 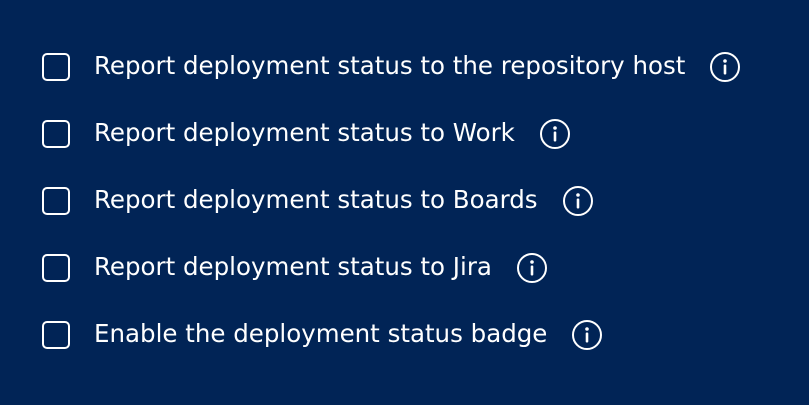 What do you see at coordinates (56, 200) in the screenshot?
I see `report-boards-checkbox` at bounding box center [56, 200].